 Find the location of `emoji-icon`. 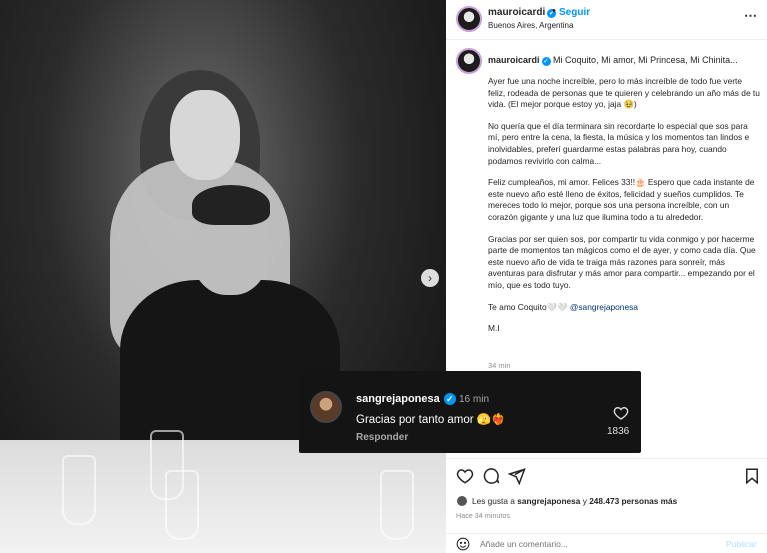

emoji-icon is located at coordinates (463, 544).